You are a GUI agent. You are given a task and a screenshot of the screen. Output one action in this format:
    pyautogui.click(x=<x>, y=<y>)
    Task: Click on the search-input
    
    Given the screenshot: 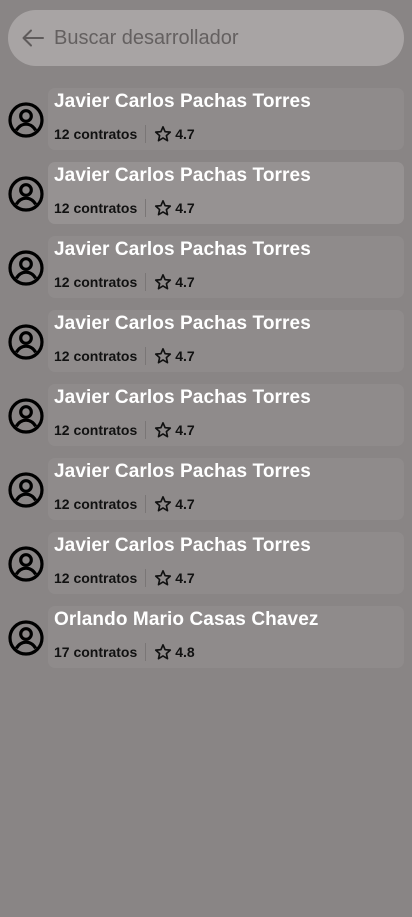 What is the action you would take?
    pyautogui.click(x=214, y=38)
    